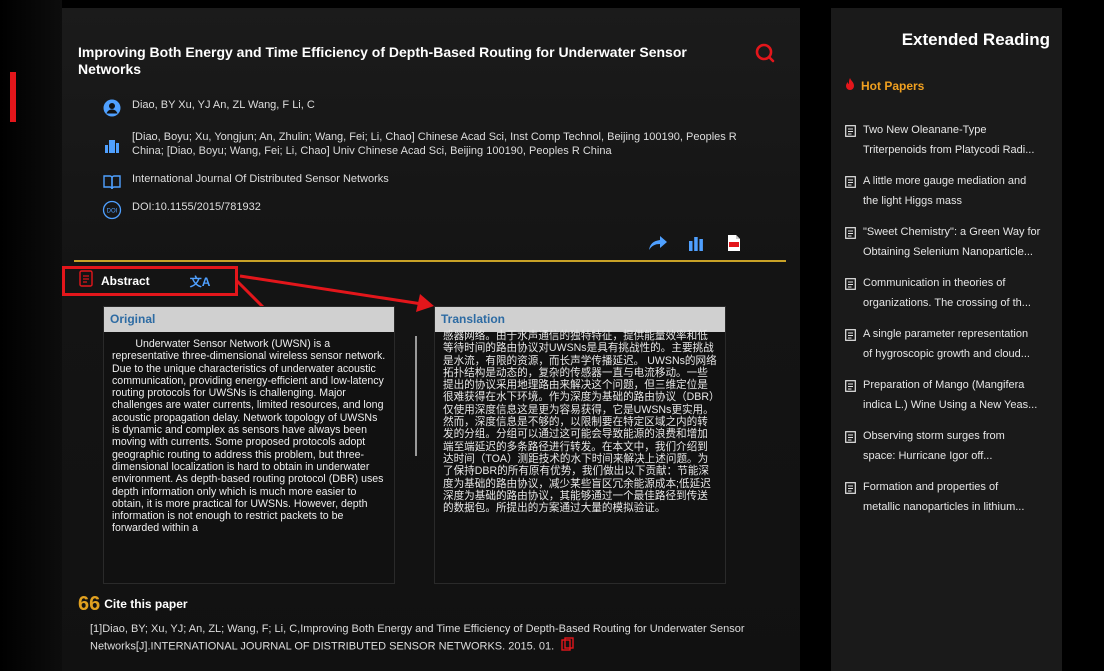 Image resolution: width=1104 pixels, height=671 pixels. I want to click on hot-paper-line1: Two New Oleanane-Type, so click(925, 130).